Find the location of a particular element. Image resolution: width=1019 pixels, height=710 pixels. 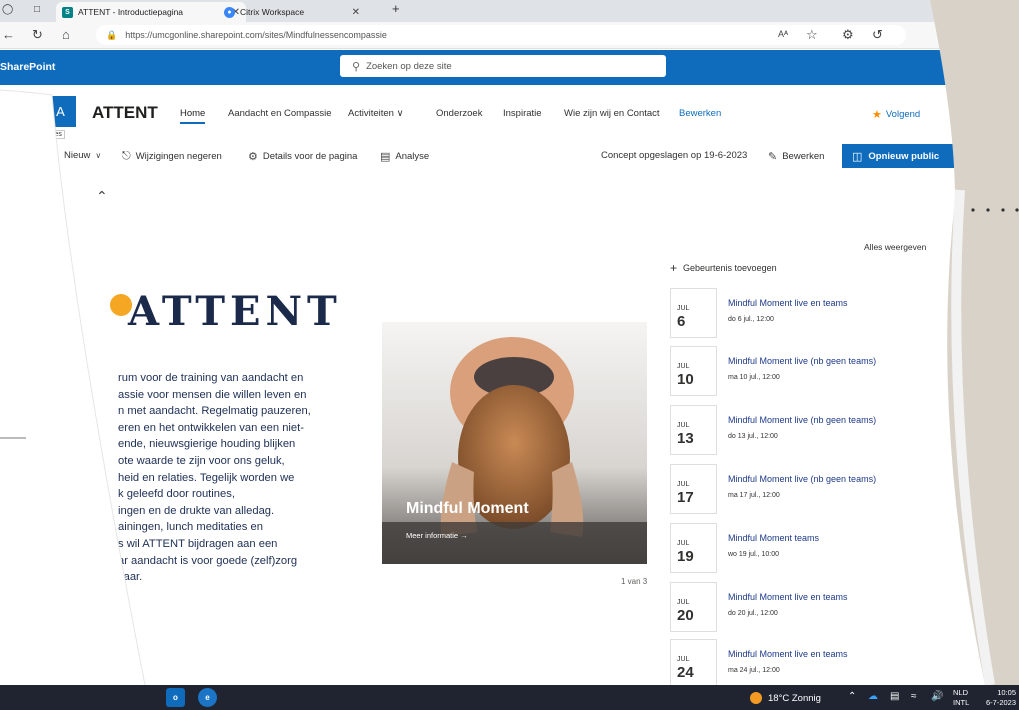

language-bottom: INTL is located at coordinates (961, 702).